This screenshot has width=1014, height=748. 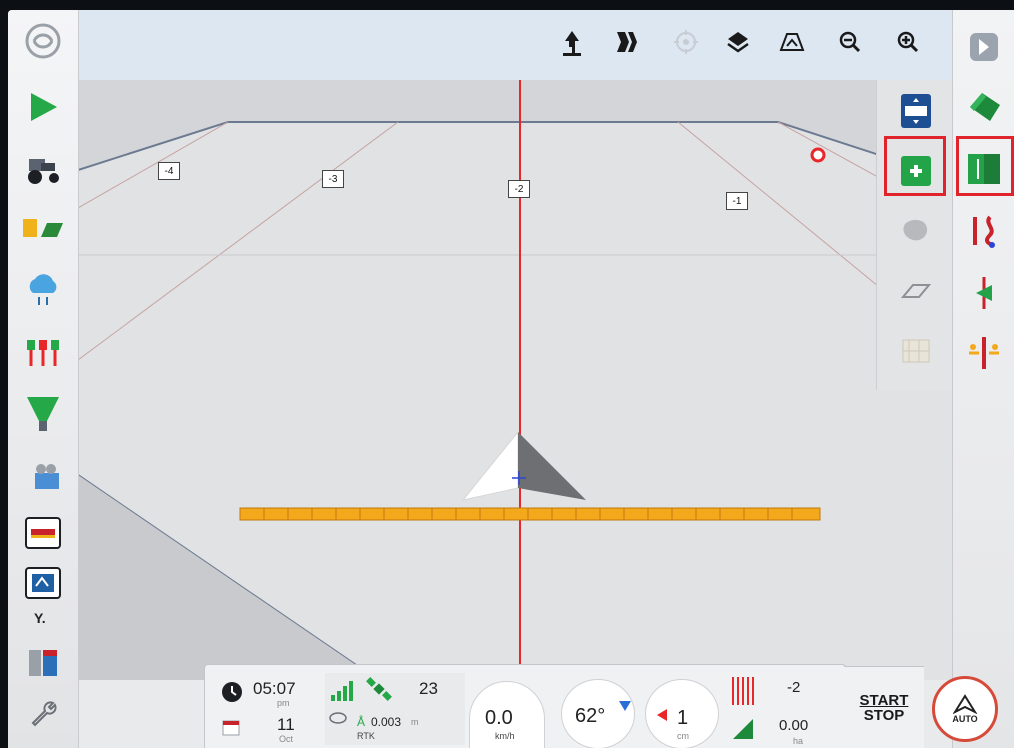 What do you see at coordinates (737, 201) in the screenshot?
I see `line-marker: -1` at bounding box center [737, 201].